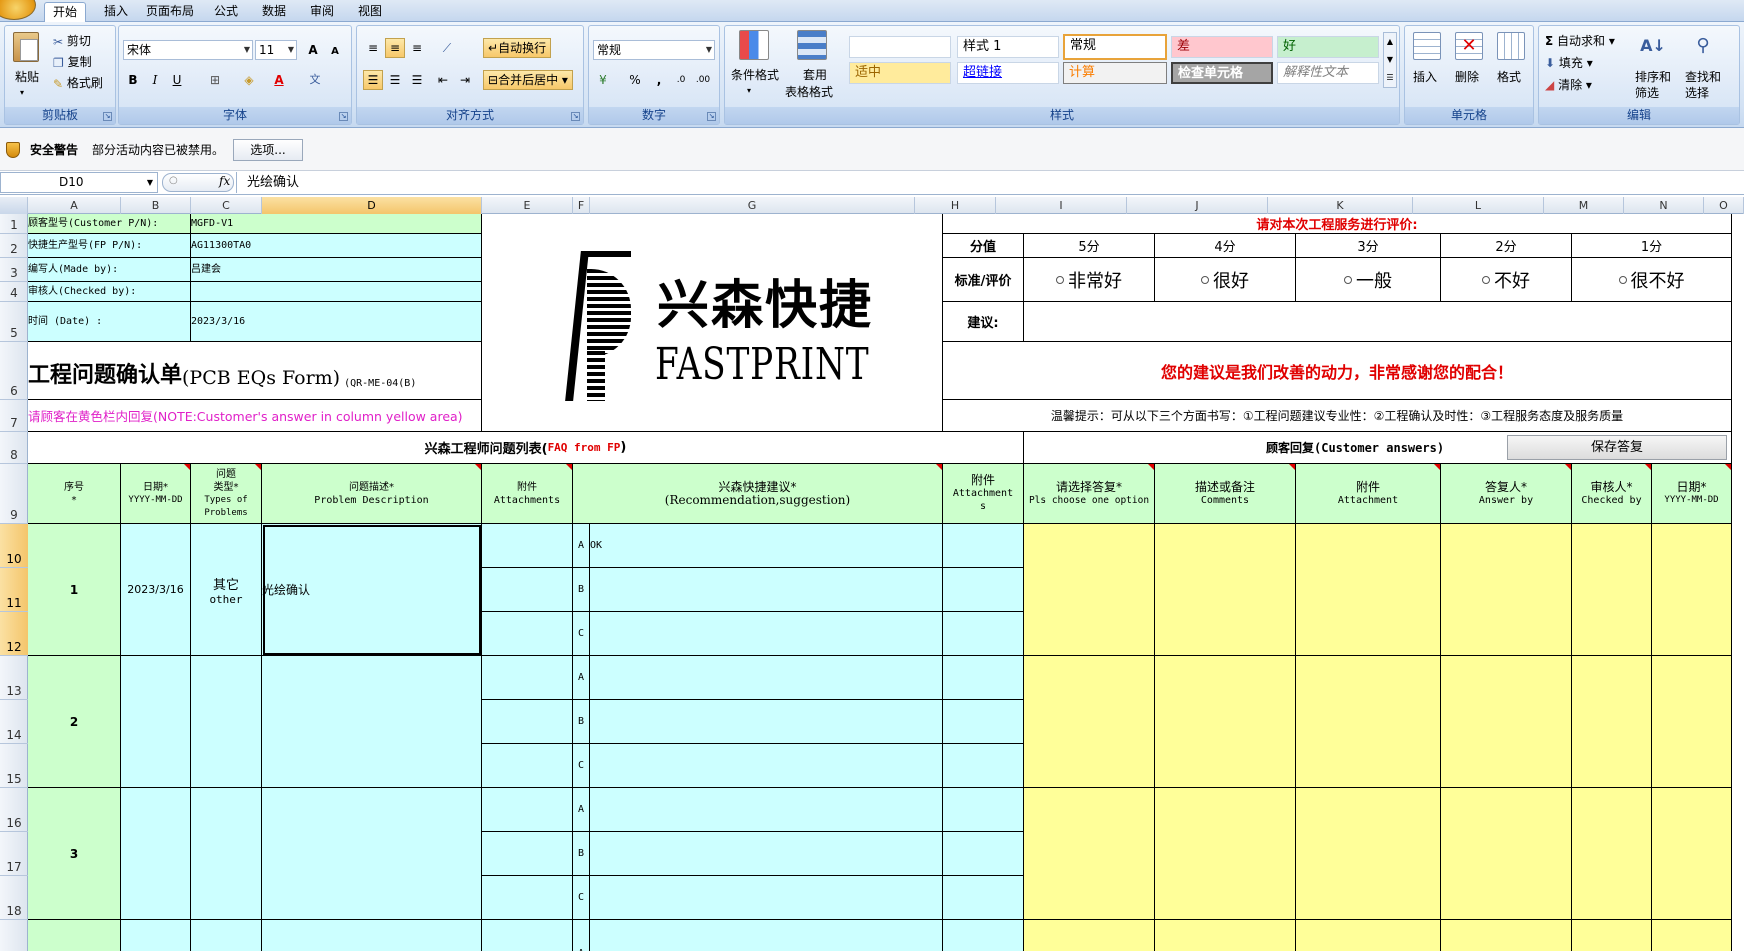 This screenshot has width=1744, height=951. I want to click on name-box: D10 ▼, so click(79, 182).